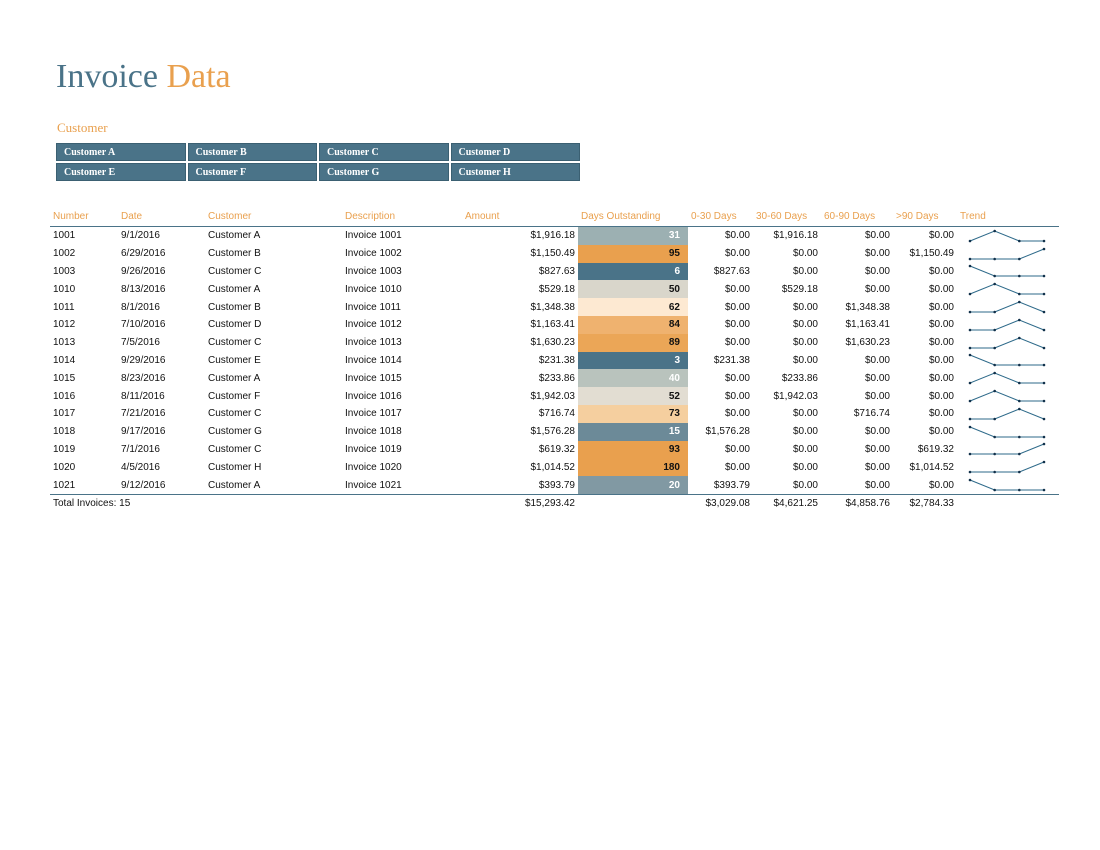 The width and height of the screenshot is (1100, 850). What do you see at coordinates (84, 485) in the screenshot?
I see `cell-number: 1021` at bounding box center [84, 485].